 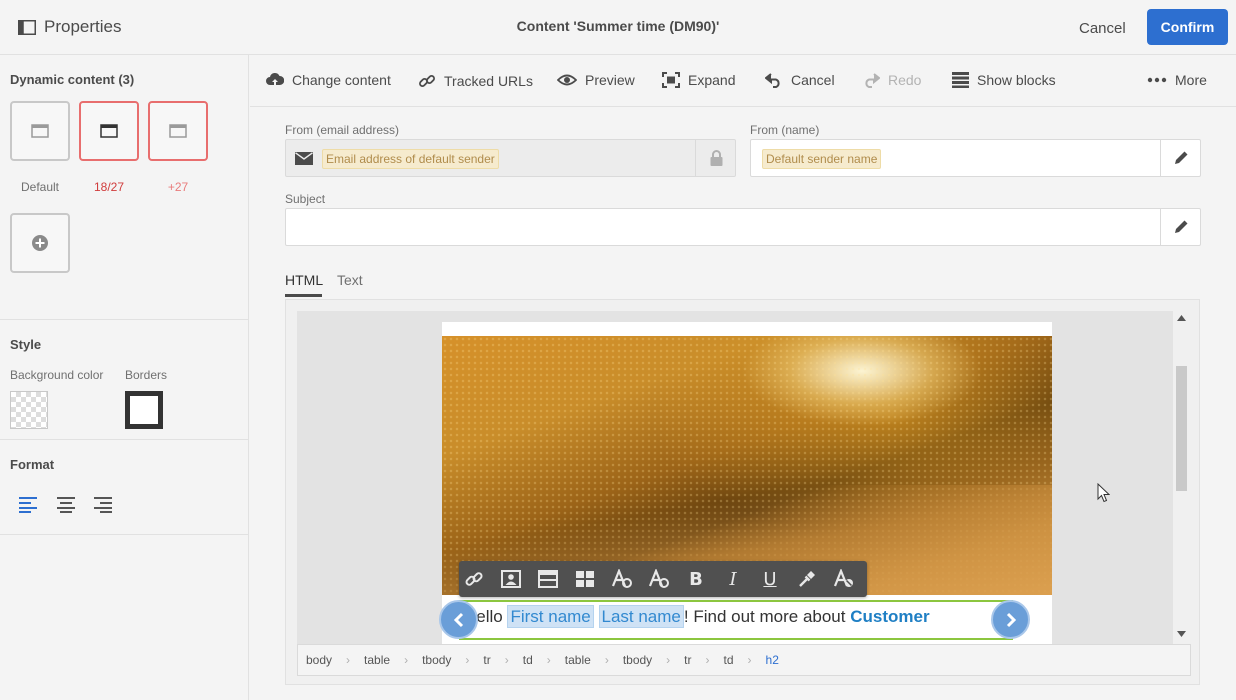 What do you see at coordinates (1181, 428) in the screenshot?
I see `scrollbar-thumb` at bounding box center [1181, 428].